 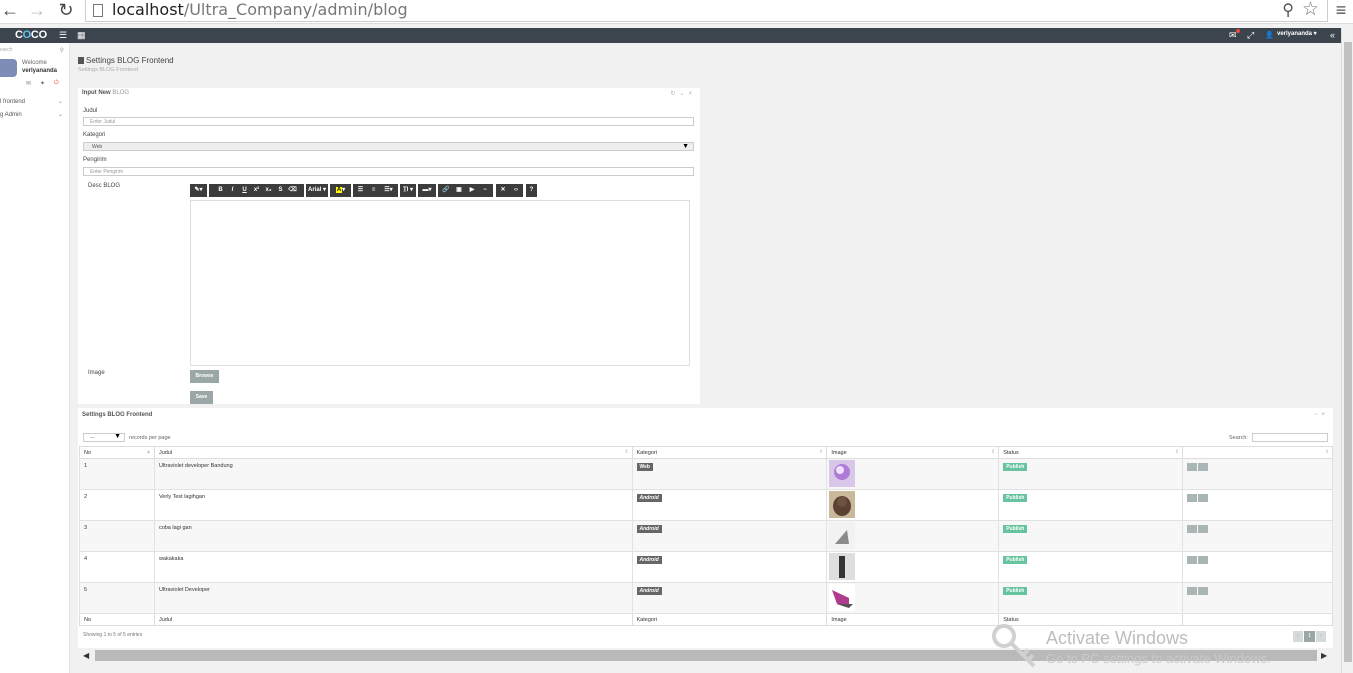 I want to click on cell-kategori: Web, so click(x=729, y=474).